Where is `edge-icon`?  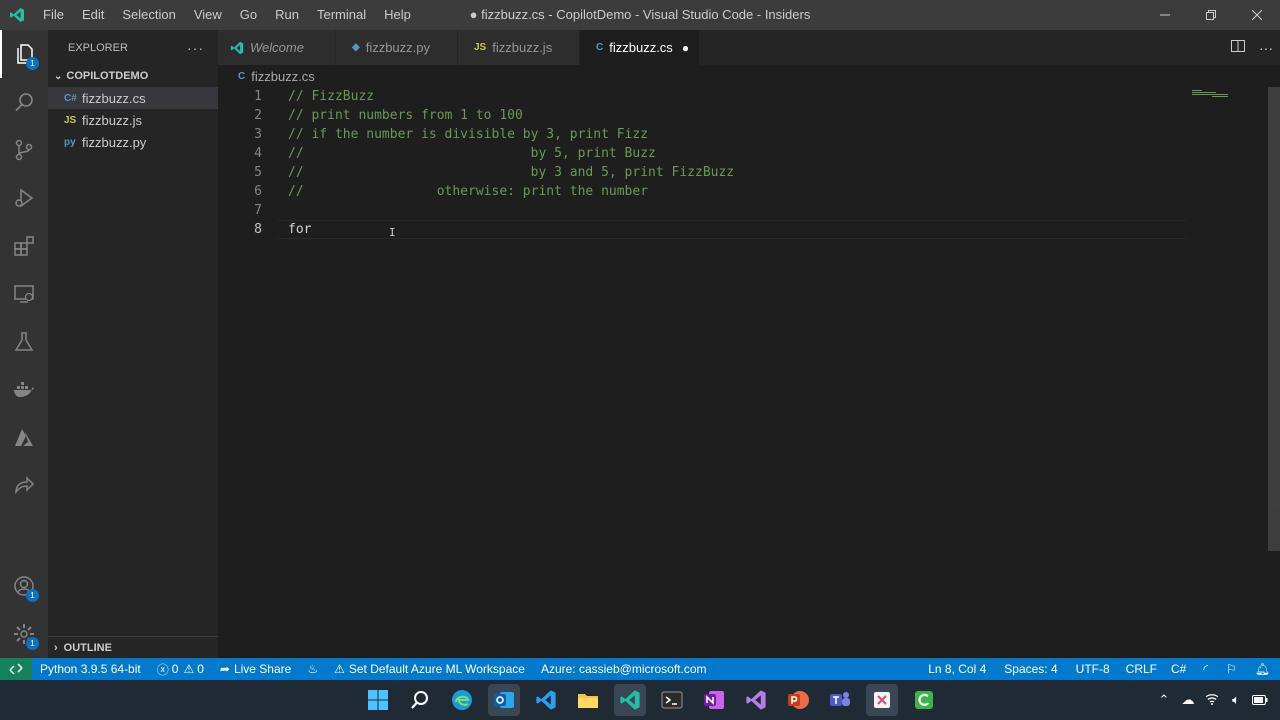 edge-icon is located at coordinates (462, 700).